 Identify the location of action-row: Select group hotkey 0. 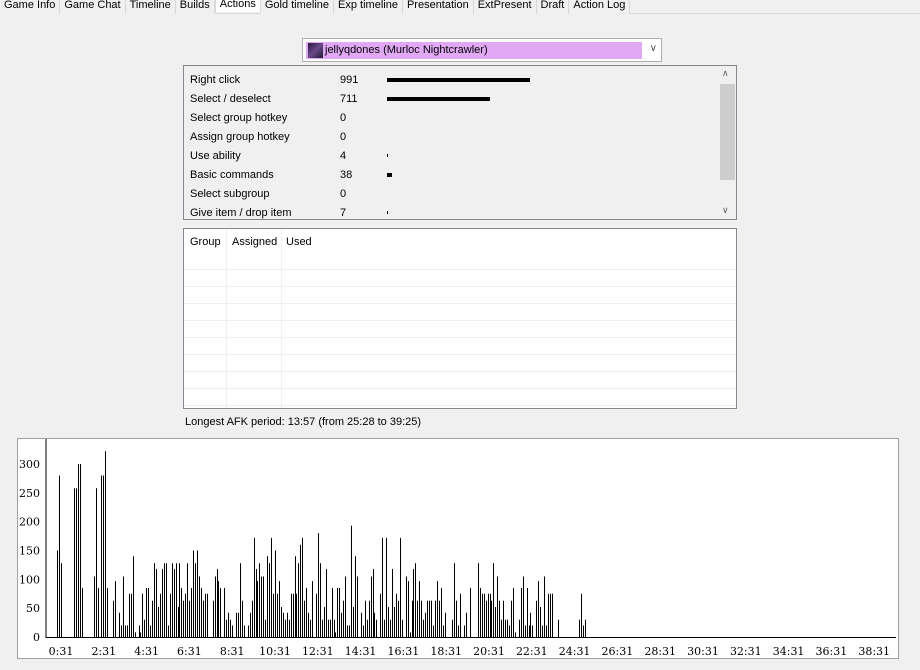
(455, 117).